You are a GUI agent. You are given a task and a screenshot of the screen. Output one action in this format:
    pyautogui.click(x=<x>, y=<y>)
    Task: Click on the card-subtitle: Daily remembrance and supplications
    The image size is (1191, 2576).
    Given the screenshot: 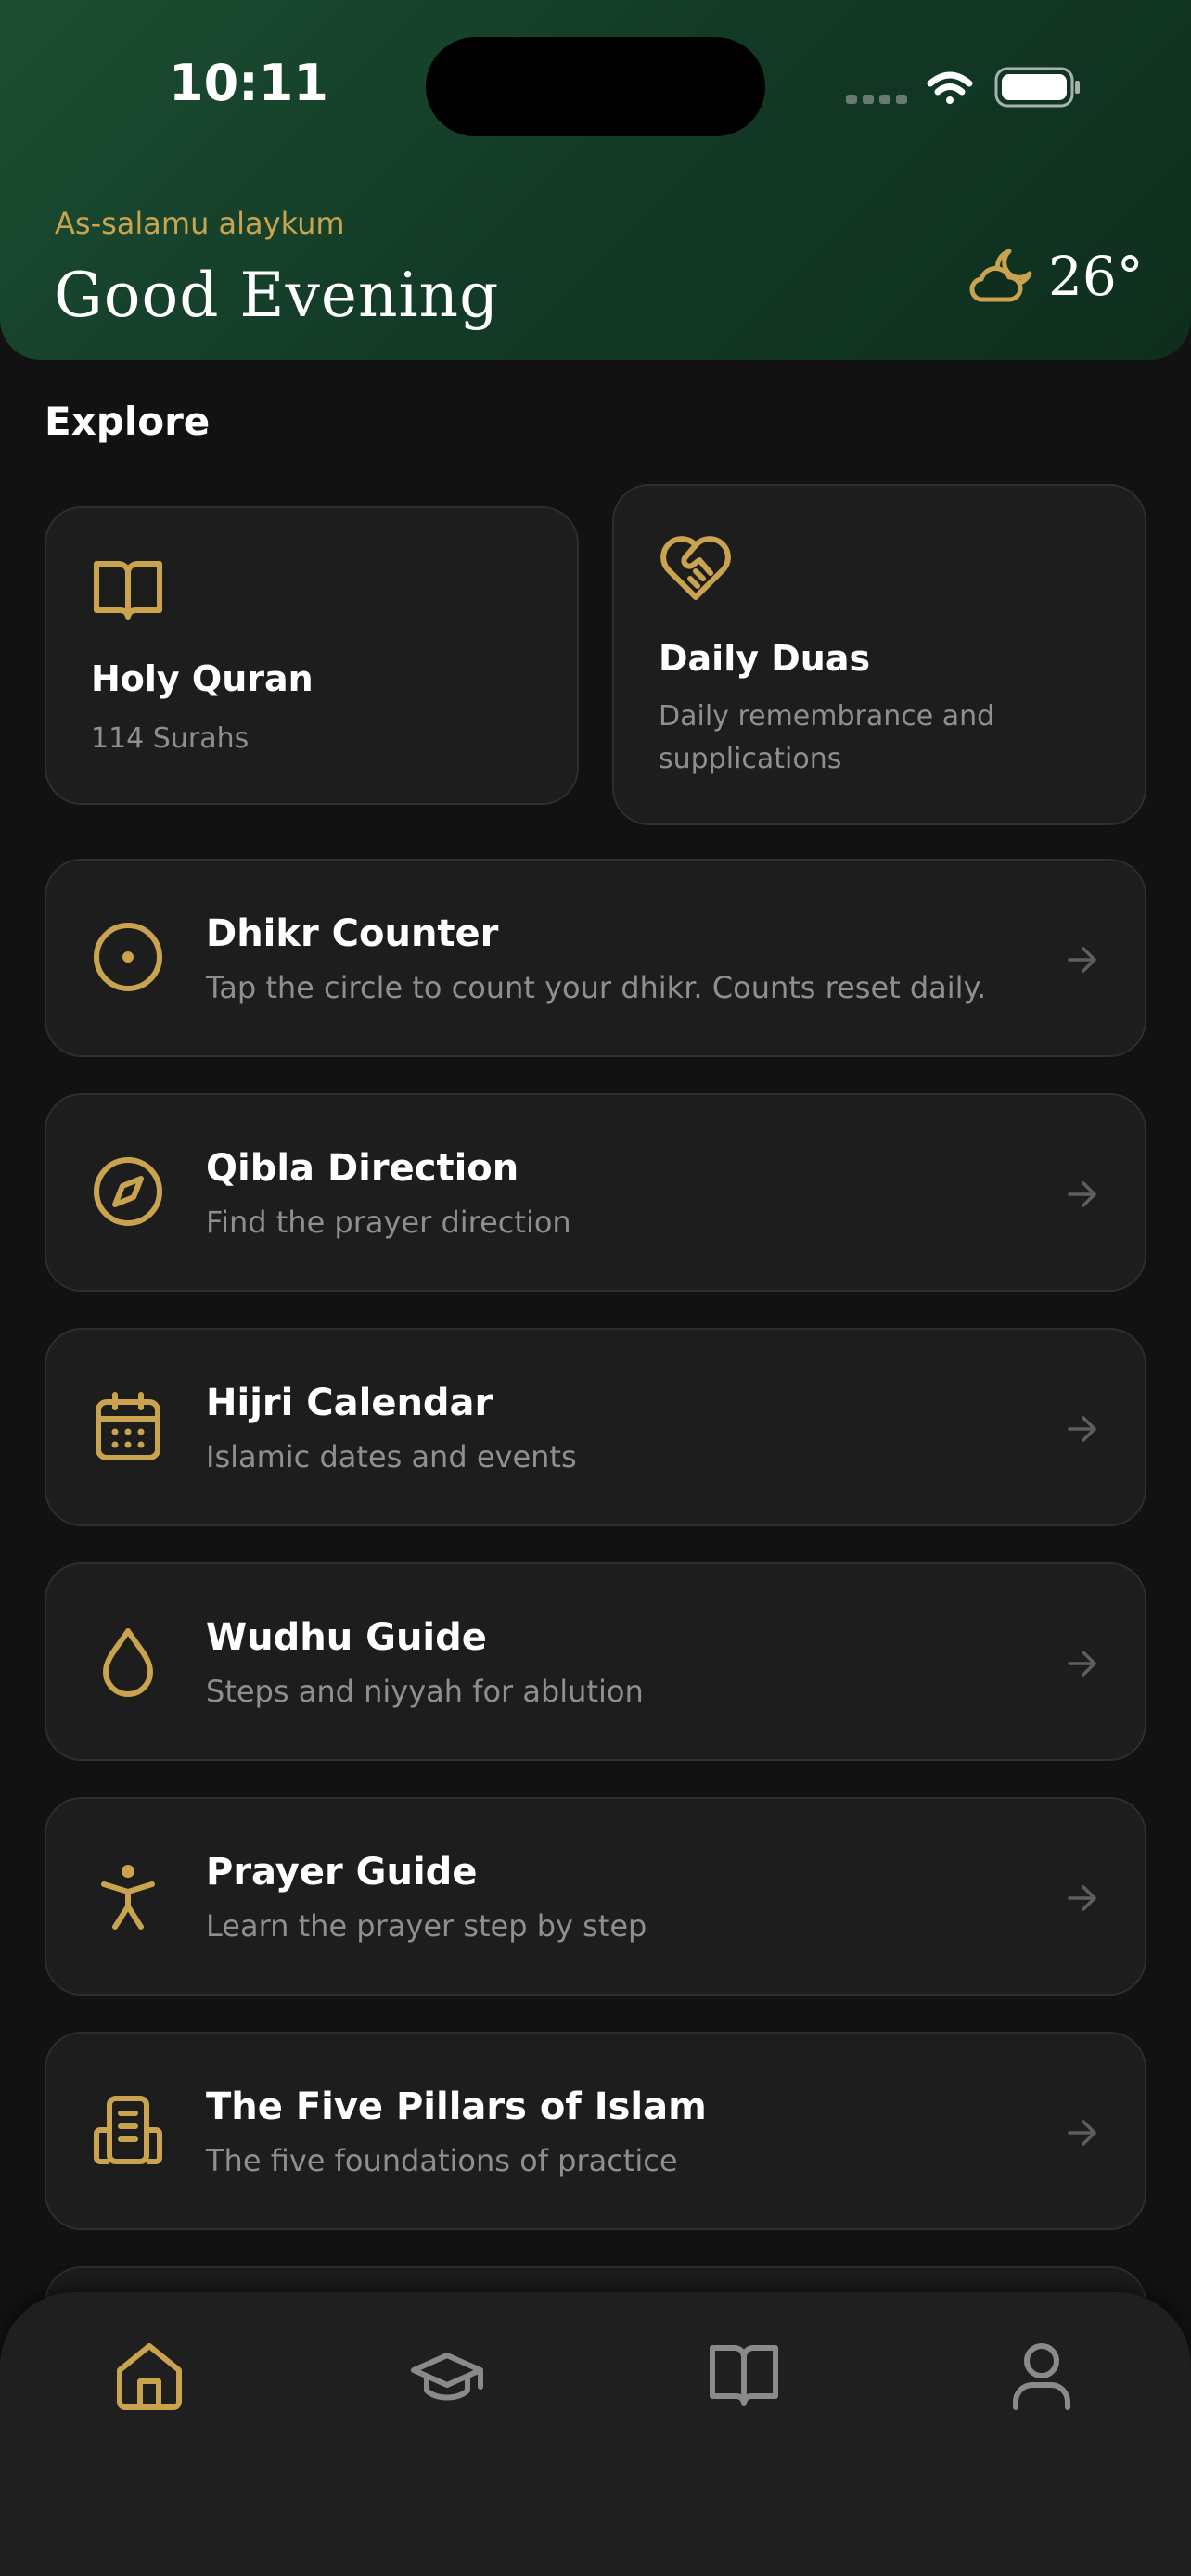 What is the action you would take?
    pyautogui.click(x=827, y=737)
    